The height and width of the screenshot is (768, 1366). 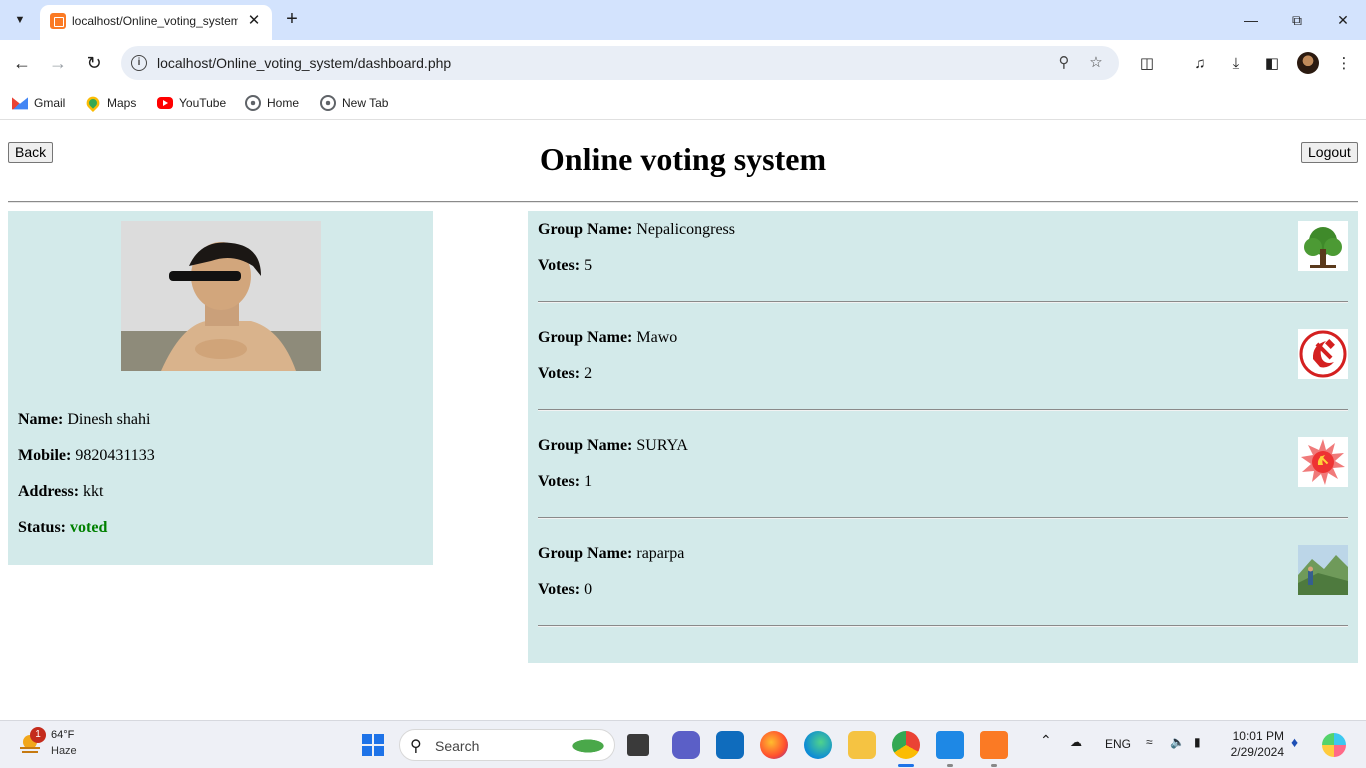 I want to click on taskbar-search-box: ⚲ Search, so click(x=507, y=745).